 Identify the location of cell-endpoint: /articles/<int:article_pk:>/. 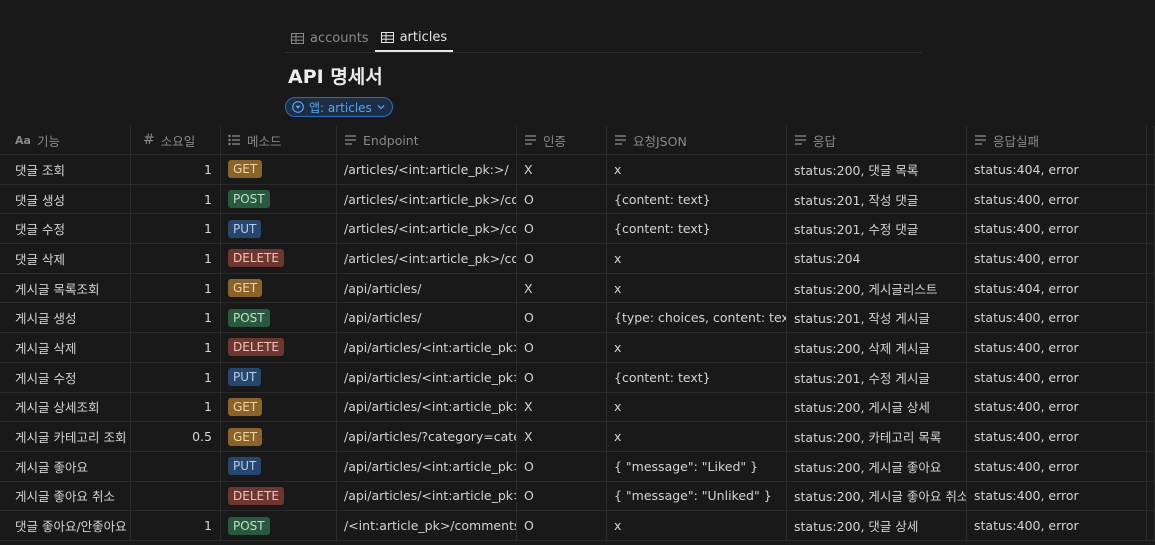
(427, 169).